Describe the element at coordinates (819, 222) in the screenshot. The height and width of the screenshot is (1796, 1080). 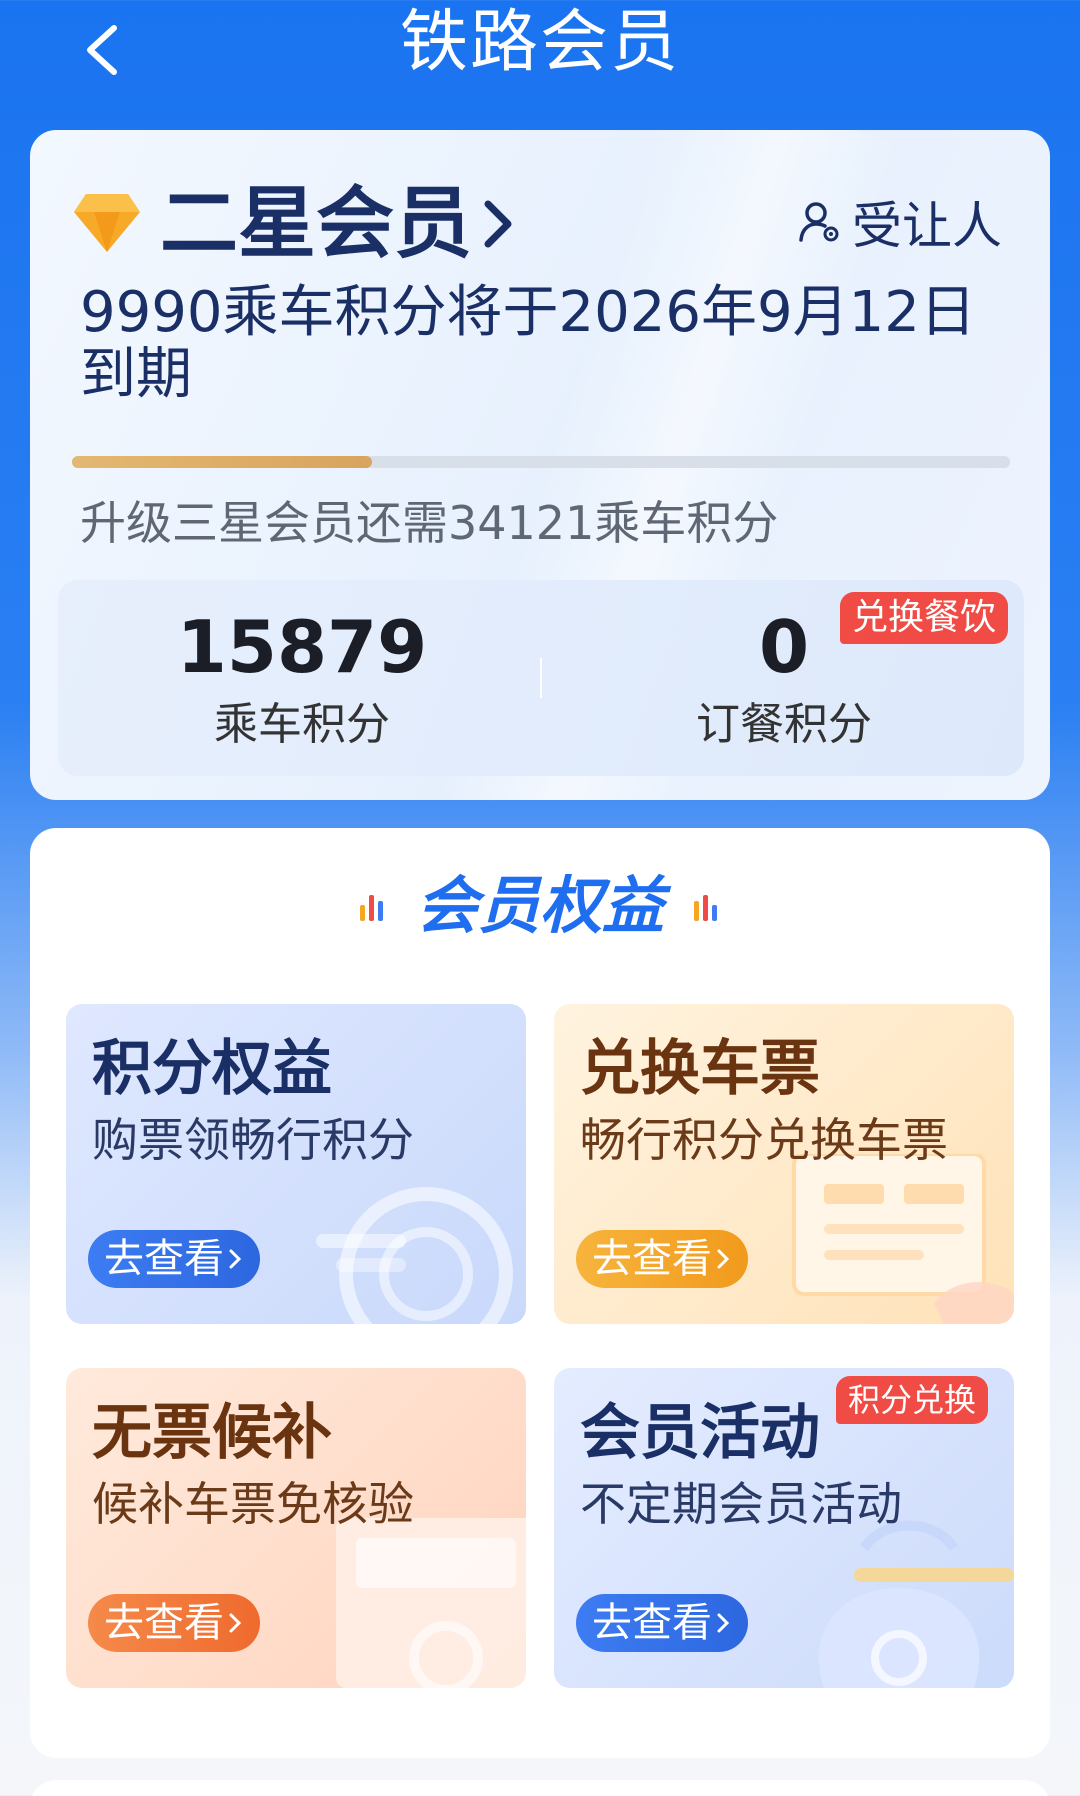
I see `user-settings-icon` at that location.